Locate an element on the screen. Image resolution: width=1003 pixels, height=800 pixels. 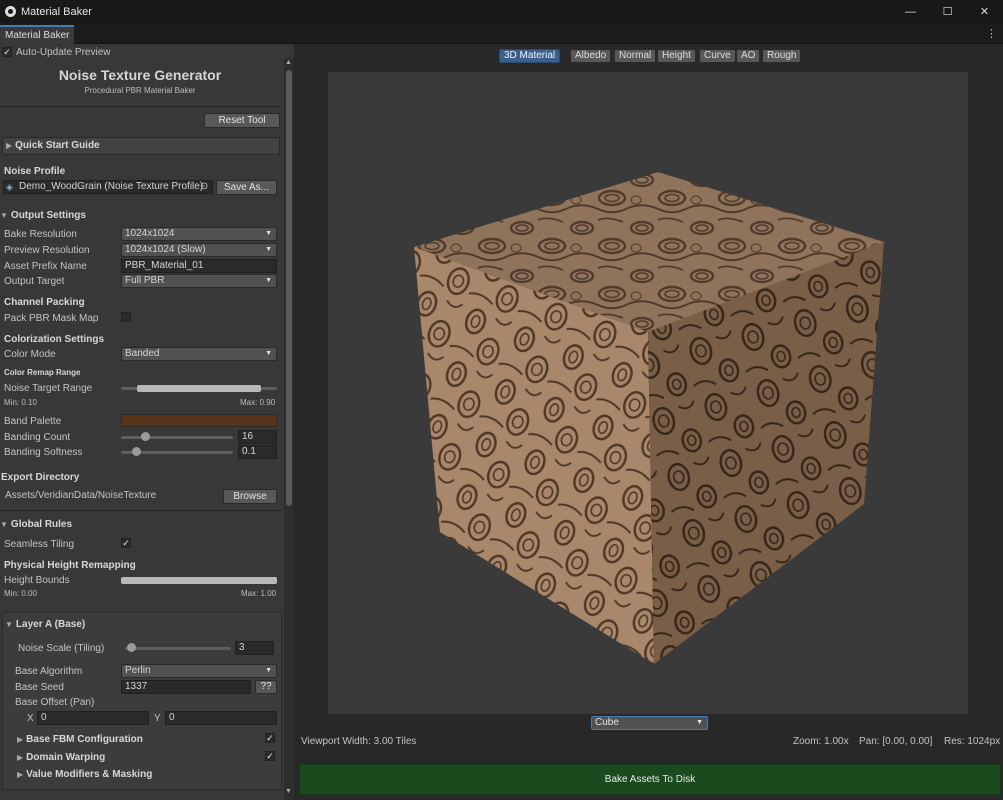
layer-a-heading: Layer A (Base) is located at coordinates (50, 624).